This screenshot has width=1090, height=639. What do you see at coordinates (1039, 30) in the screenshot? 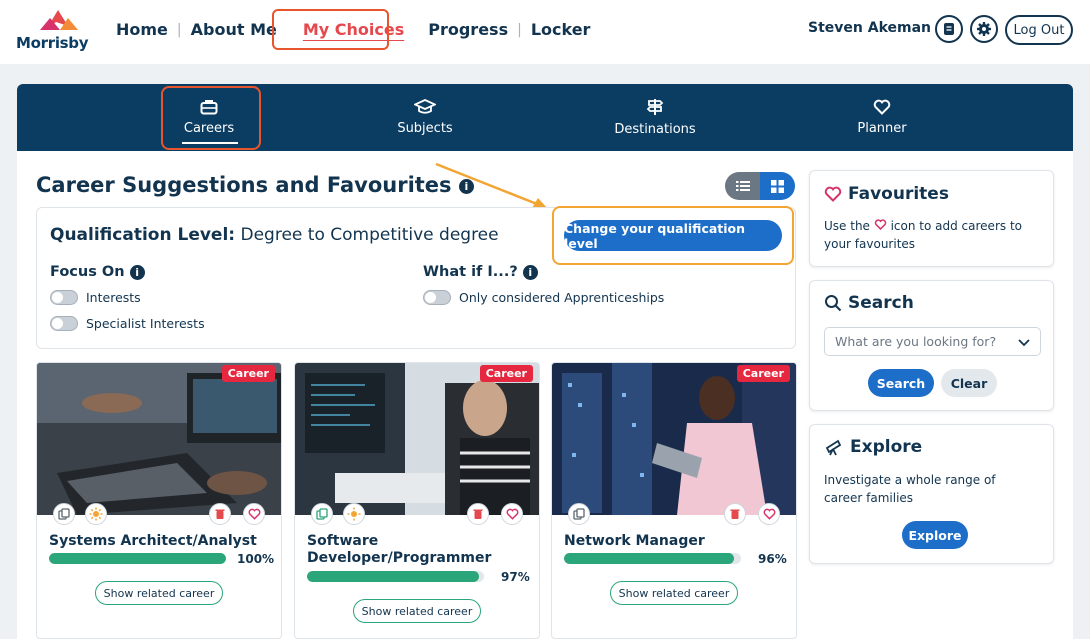
I see `logout-button: Log Out` at bounding box center [1039, 30].